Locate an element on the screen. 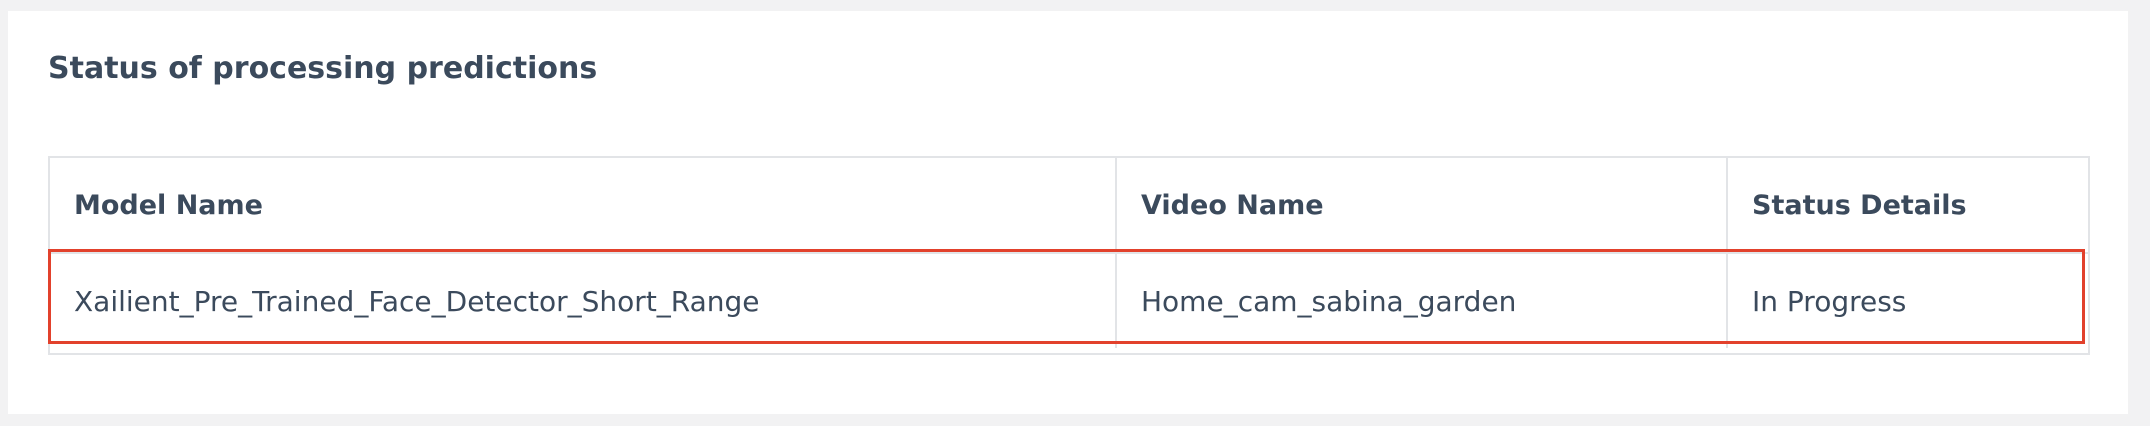 The height and width of the screenshot is (426, 2150). column-header-model-name: Model Name is located at coordinates (168, 205).